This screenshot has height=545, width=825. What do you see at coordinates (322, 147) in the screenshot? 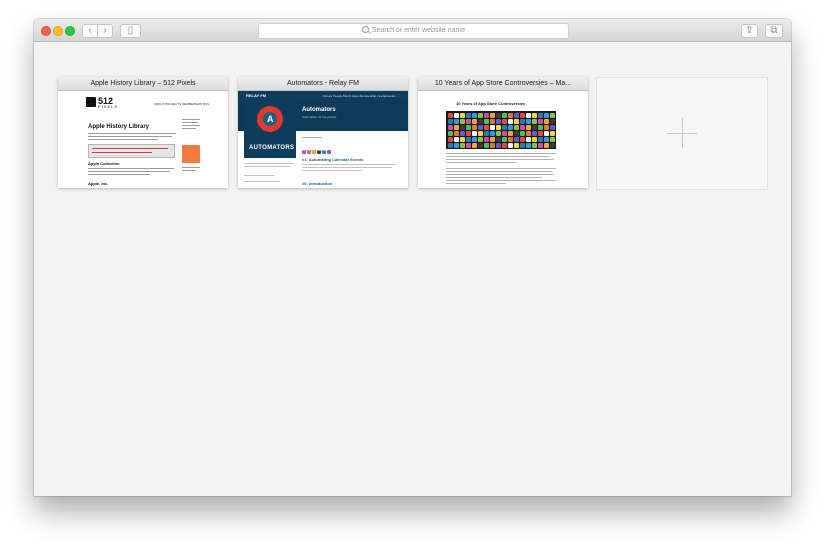
I see `subscribe-icons` at bounding box center [322, 147].